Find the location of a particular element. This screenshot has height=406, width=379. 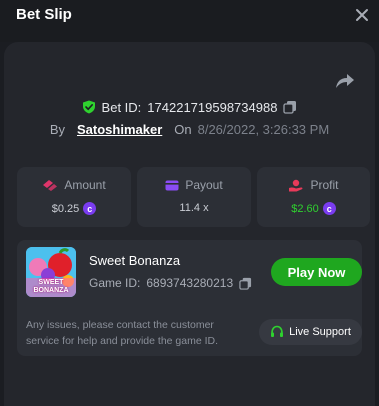

page-title: Bet Slip is located at coordinates (44, 14).